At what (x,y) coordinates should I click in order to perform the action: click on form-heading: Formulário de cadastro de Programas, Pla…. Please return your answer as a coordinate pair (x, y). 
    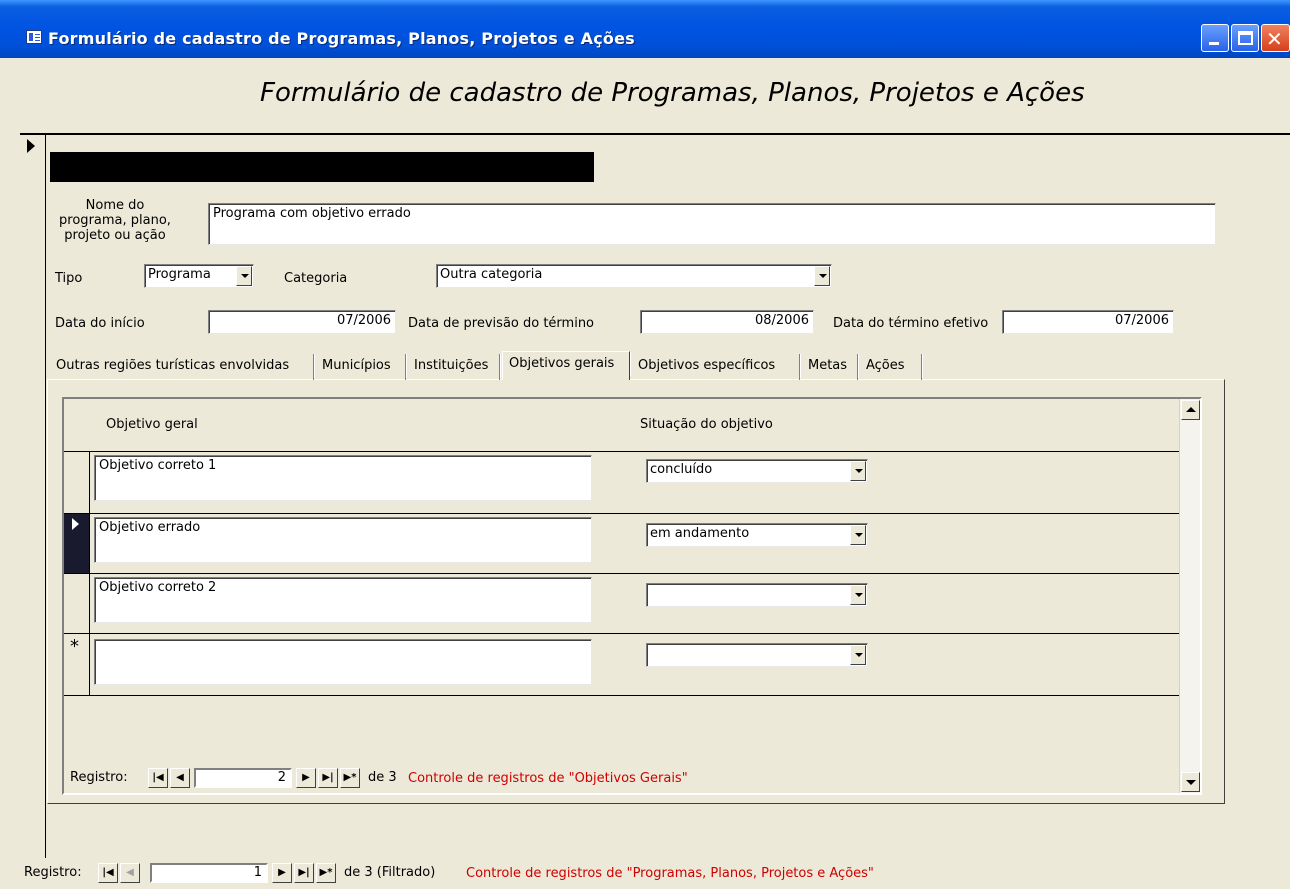
    Looking at the image, I should click on (672, 93).